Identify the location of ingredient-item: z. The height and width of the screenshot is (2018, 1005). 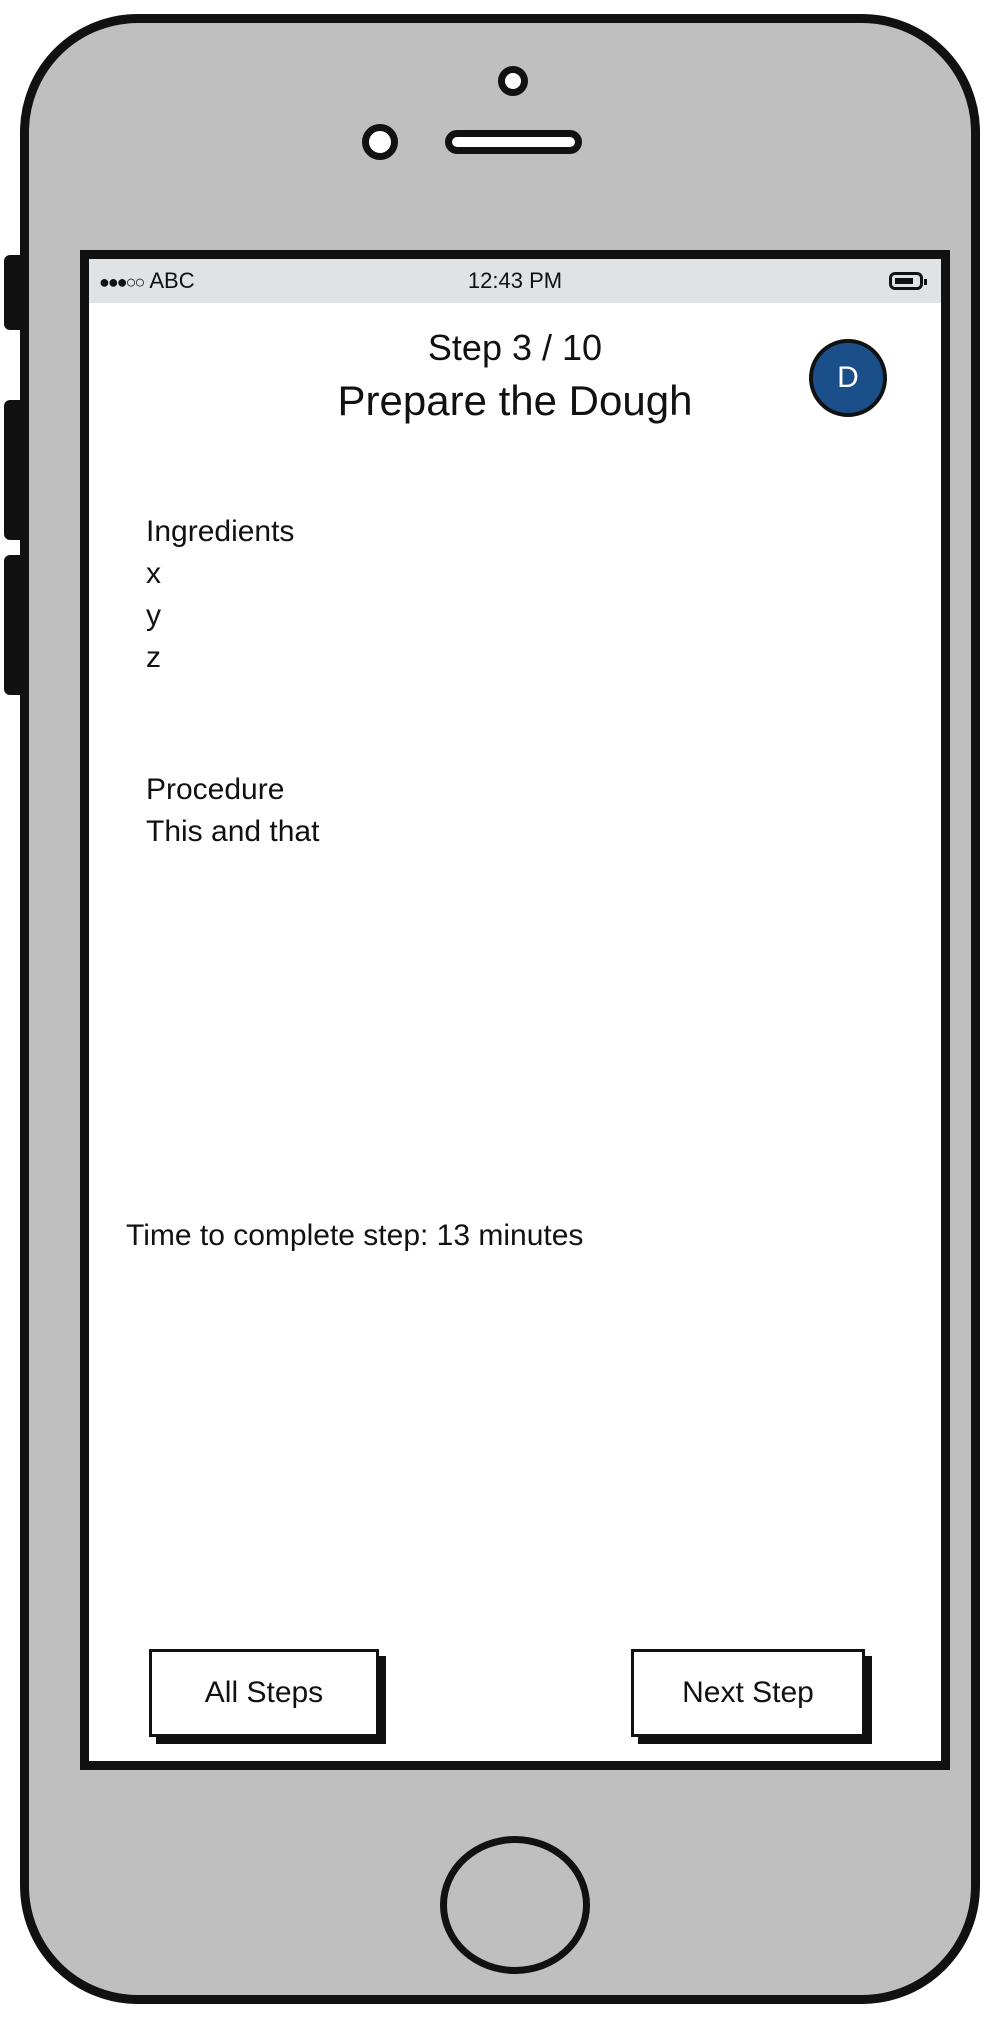
(153, 657).